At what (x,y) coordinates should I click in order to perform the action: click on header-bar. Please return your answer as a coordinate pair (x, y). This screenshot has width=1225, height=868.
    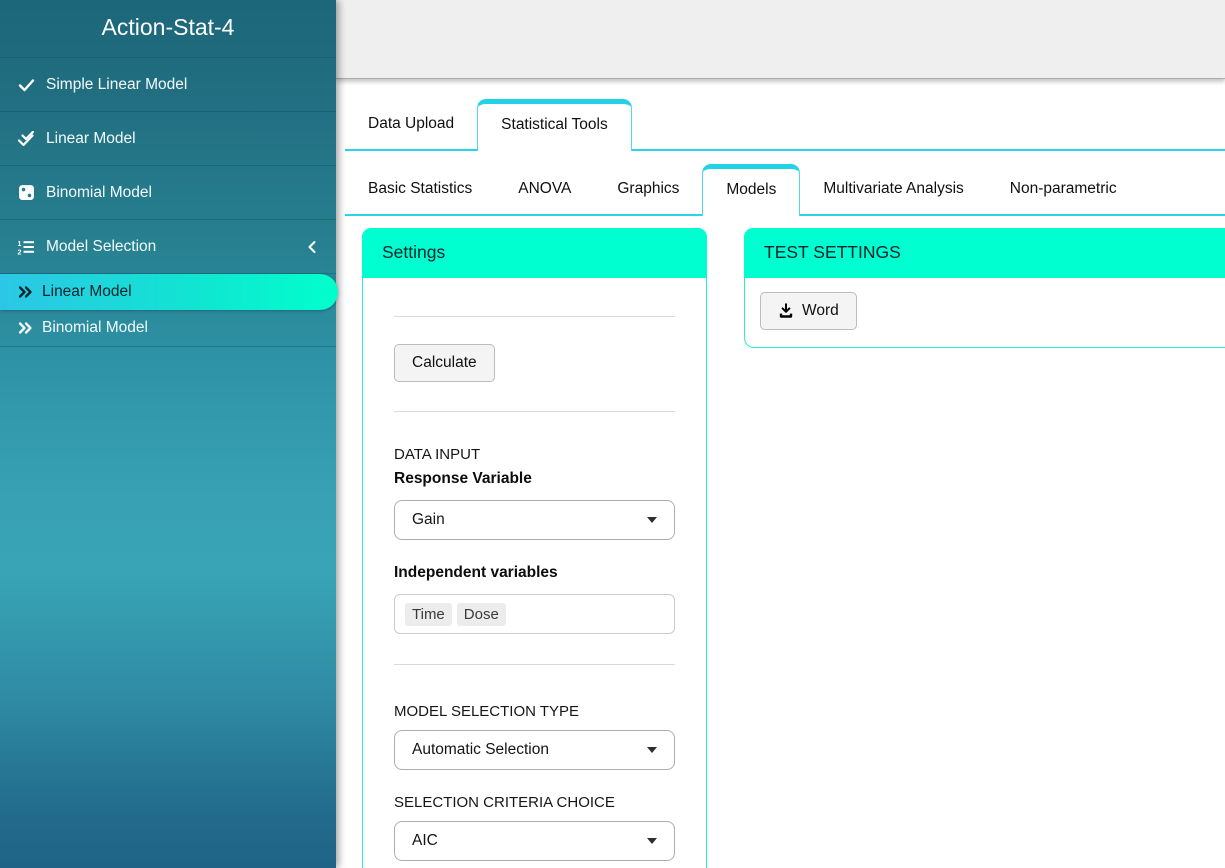
    Looking at the image, I should click on (780, 39).